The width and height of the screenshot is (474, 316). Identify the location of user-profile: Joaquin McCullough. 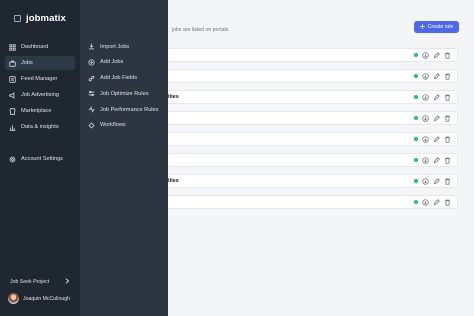
(39, 298).